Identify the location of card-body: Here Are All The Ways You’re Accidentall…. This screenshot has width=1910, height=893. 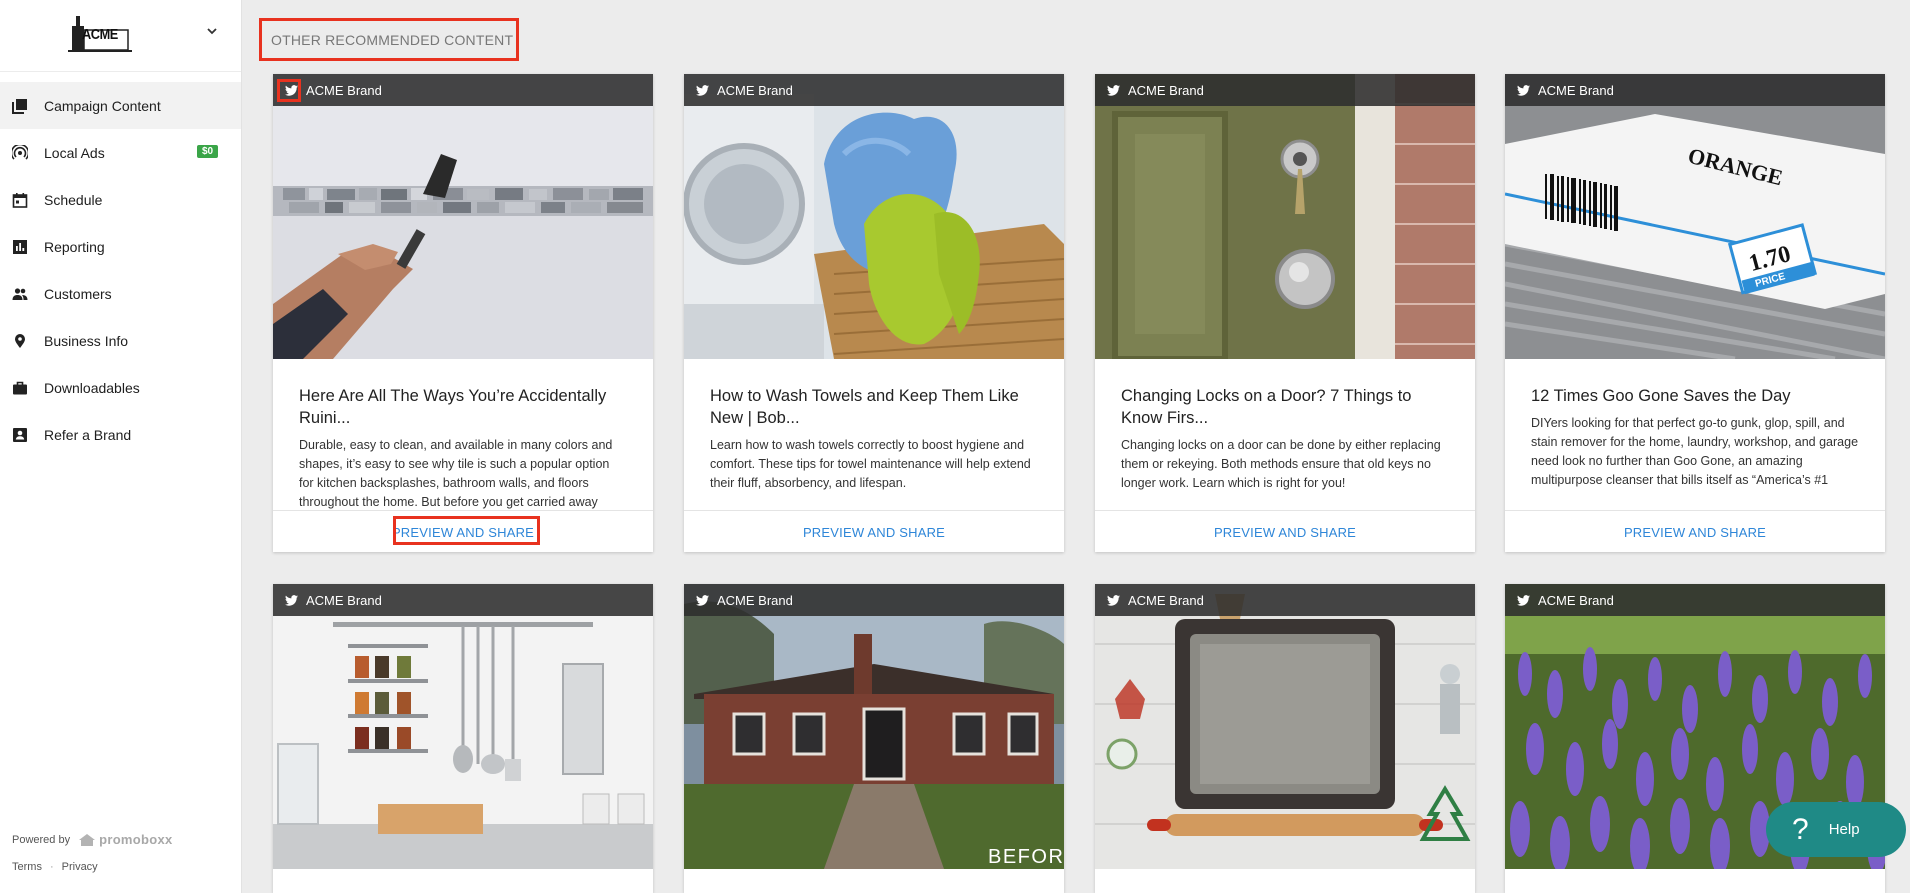
(463, 436).